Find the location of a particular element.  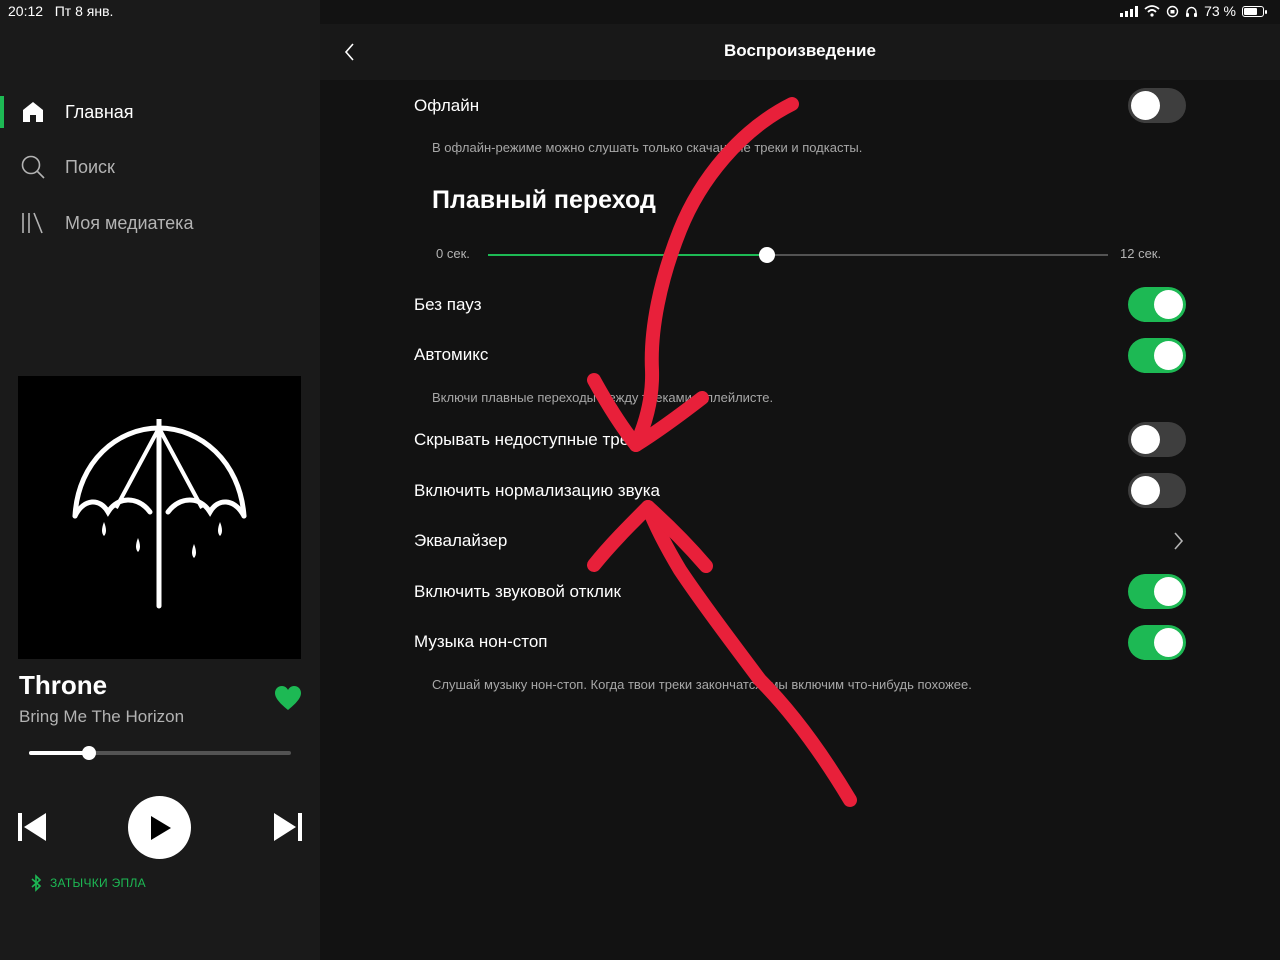

automix-toggle is located at coordinates (1157, 355).